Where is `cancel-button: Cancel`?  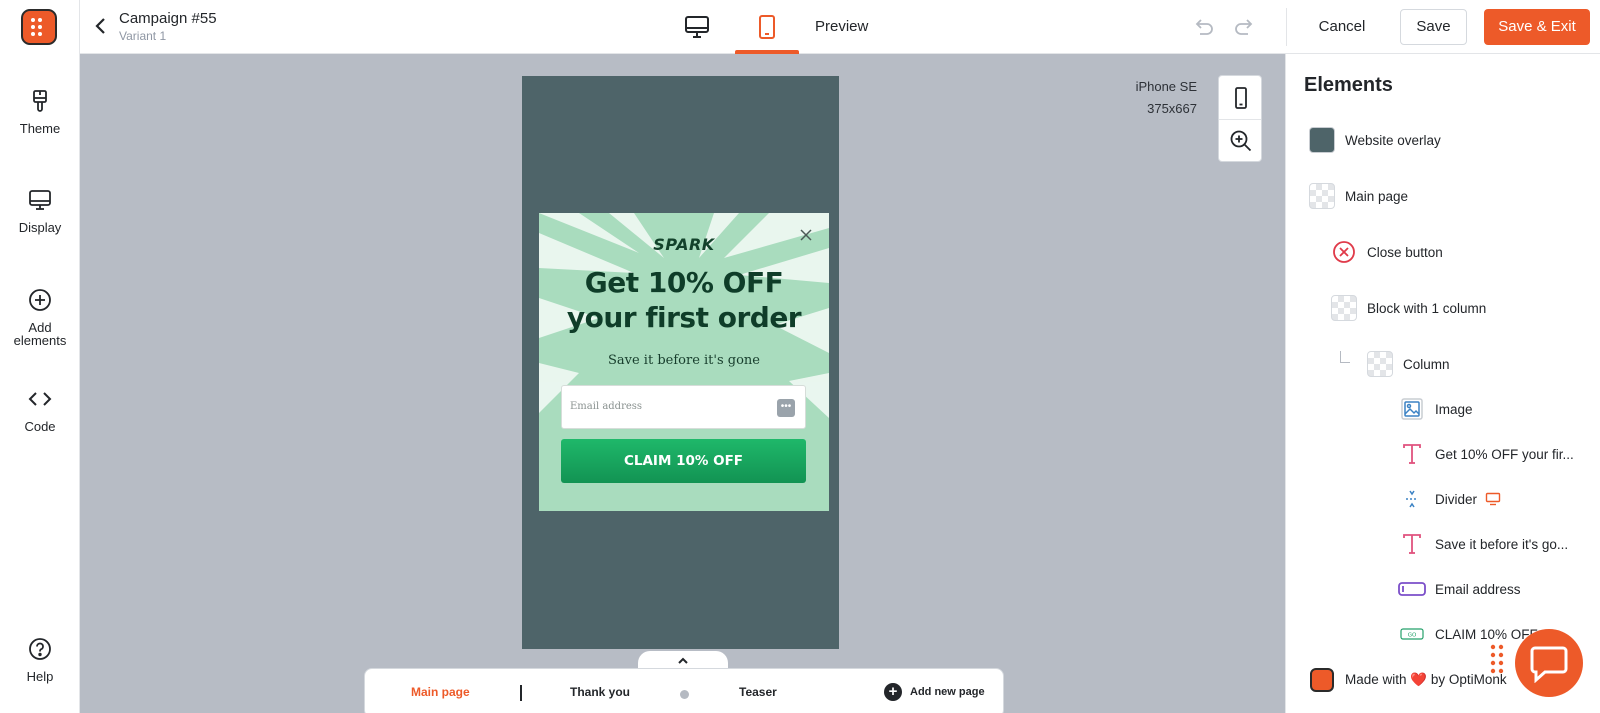
cancel-button: Cancel is located at coordinates (1342, 27).